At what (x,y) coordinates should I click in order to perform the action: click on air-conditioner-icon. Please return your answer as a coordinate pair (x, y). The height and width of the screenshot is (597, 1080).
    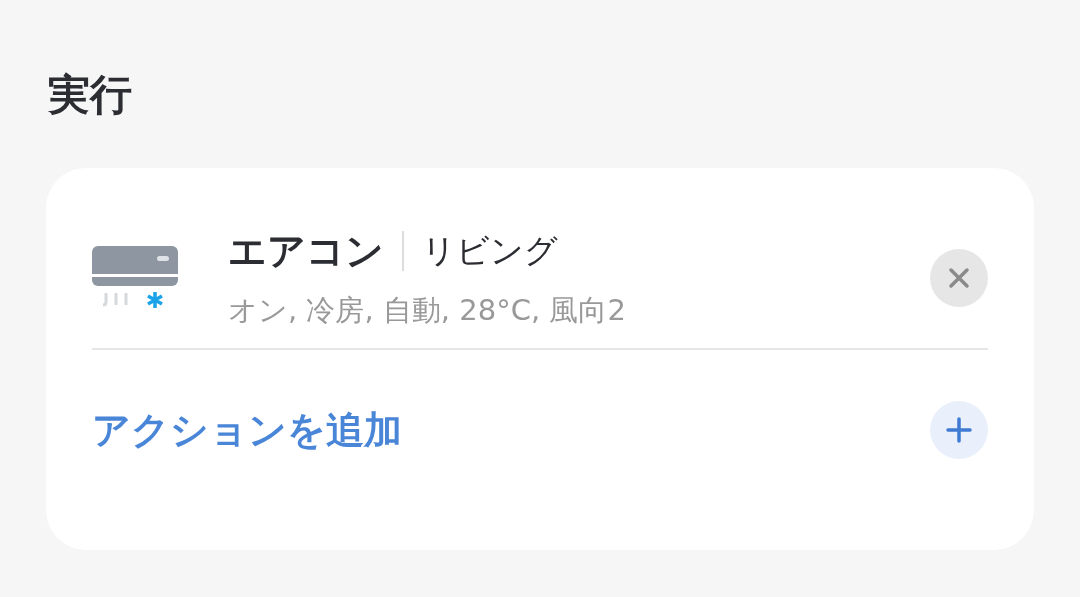
    Looking at the image, I should click on (136, 278).